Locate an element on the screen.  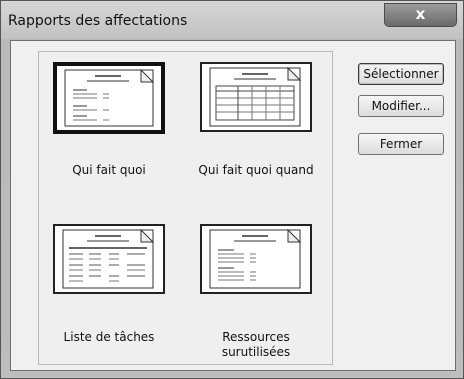
close-window-button: x is located at coordinates (420, 15).